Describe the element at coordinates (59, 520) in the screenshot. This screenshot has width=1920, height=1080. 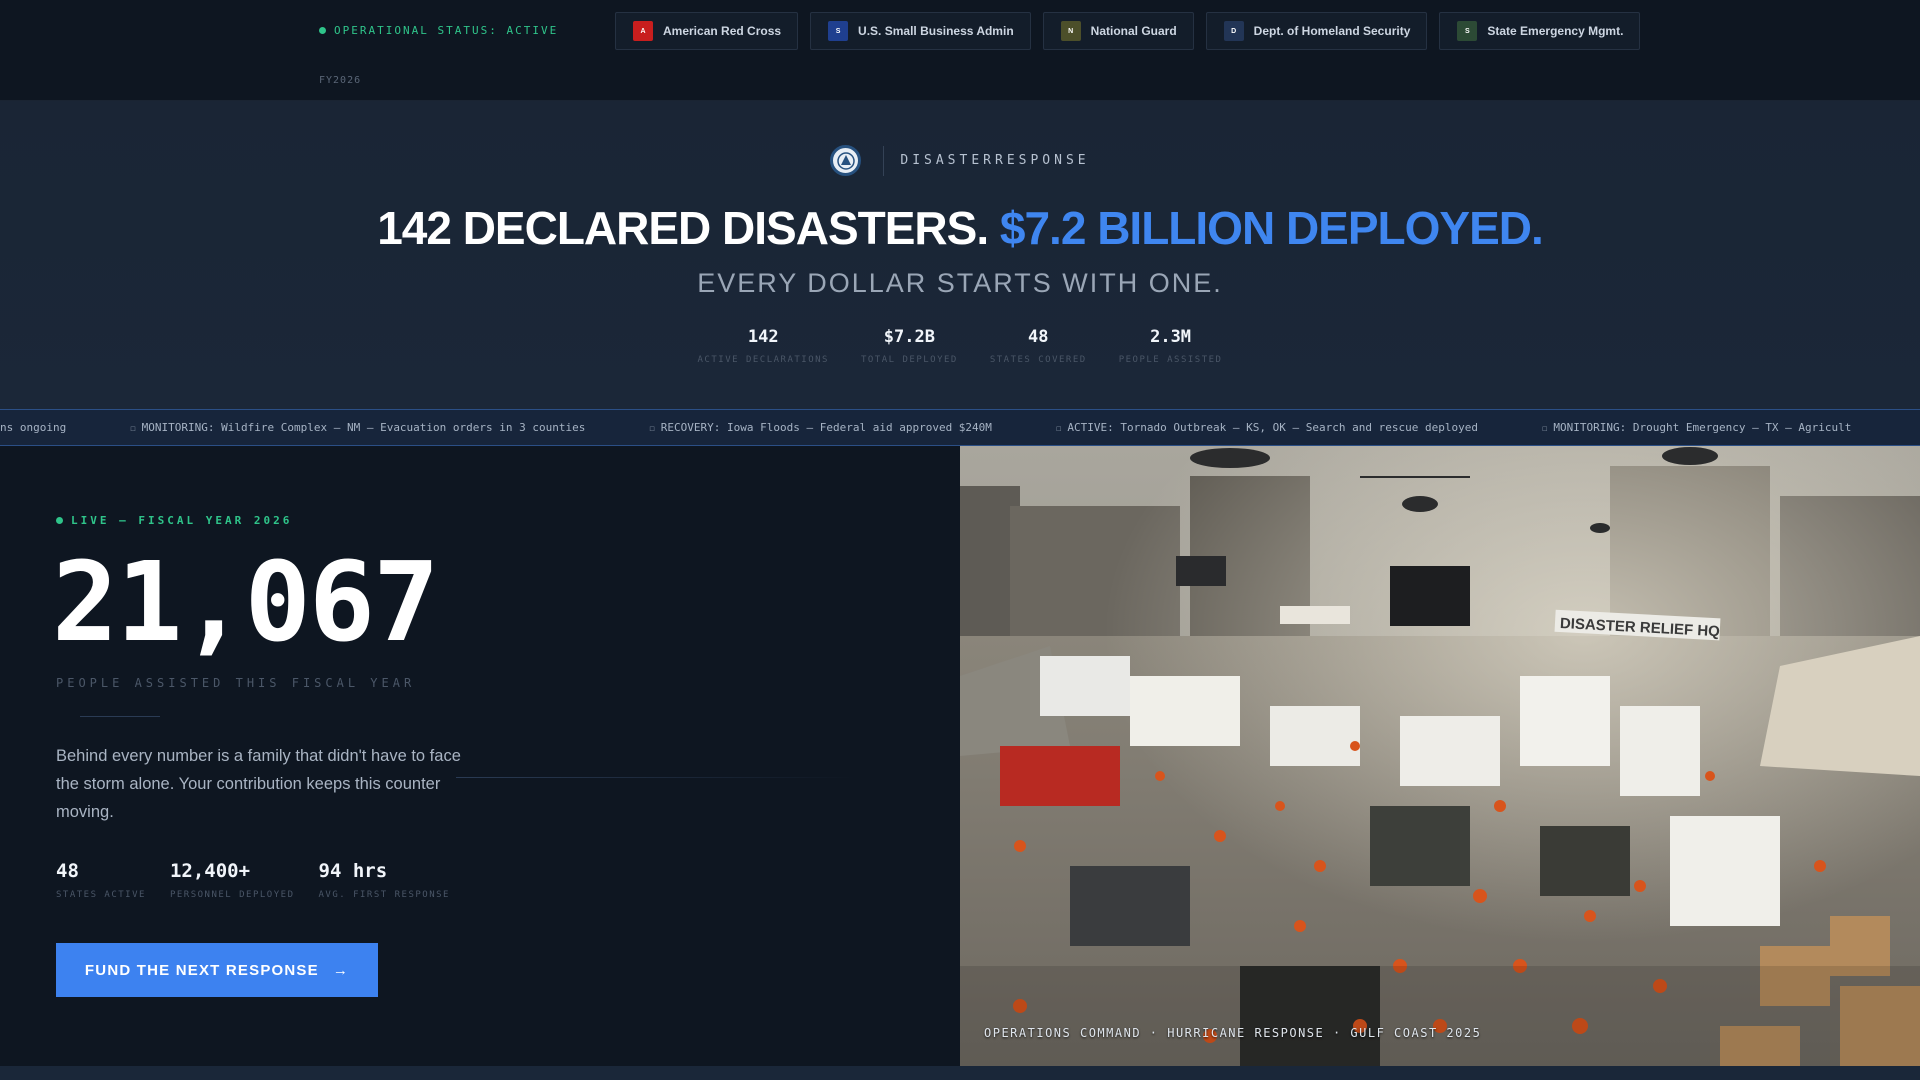
I see `live-dot-icon` at that location.